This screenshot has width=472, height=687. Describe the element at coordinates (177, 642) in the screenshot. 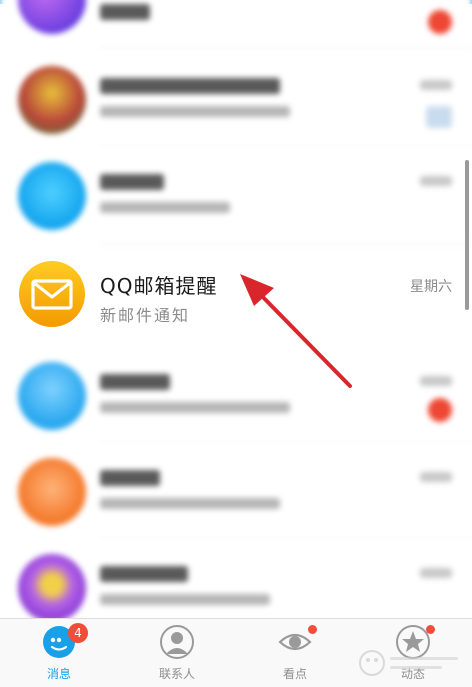

I see `contact-icon` at that location.